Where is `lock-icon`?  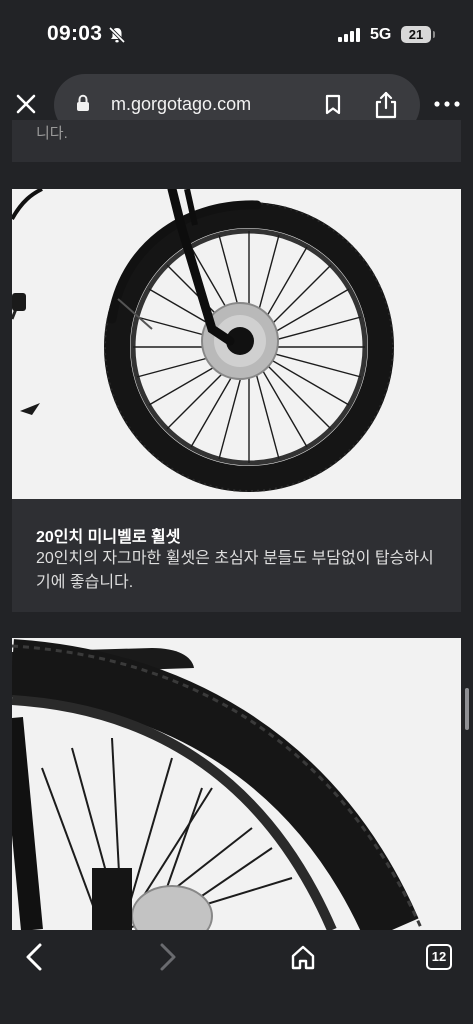 lock-icon is located at coordinates (83, 102).